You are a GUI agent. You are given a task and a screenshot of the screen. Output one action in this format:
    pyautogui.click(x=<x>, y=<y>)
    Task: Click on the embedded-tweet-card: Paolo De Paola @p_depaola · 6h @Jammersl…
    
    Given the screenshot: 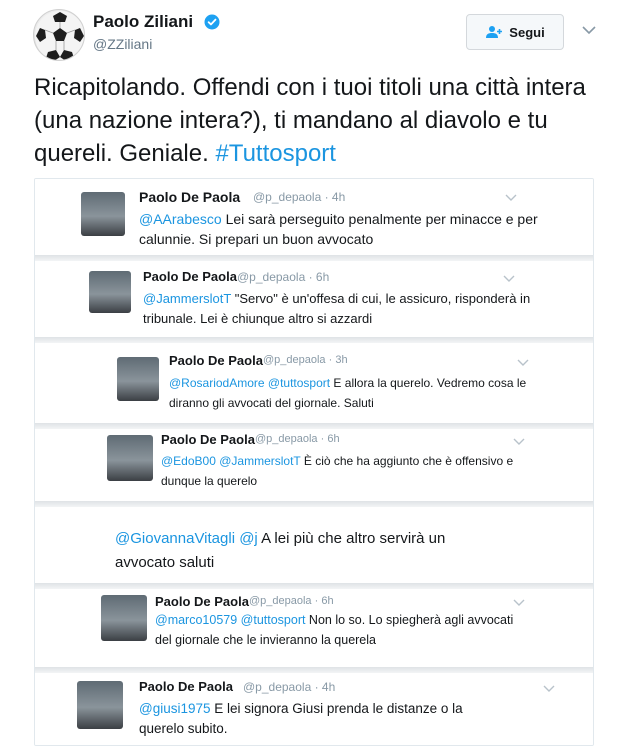 What is the action you would take?
    pyautogui.click(x=314, y=299)
    